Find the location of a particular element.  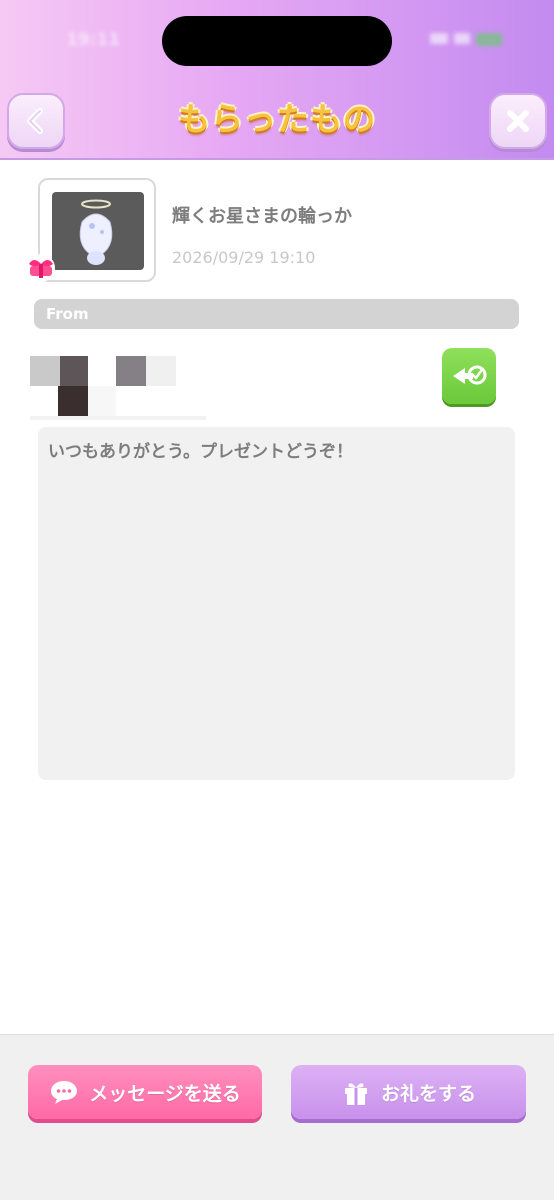

header-bar: 19:11 もらったもの is located at coordinates (277, 80).